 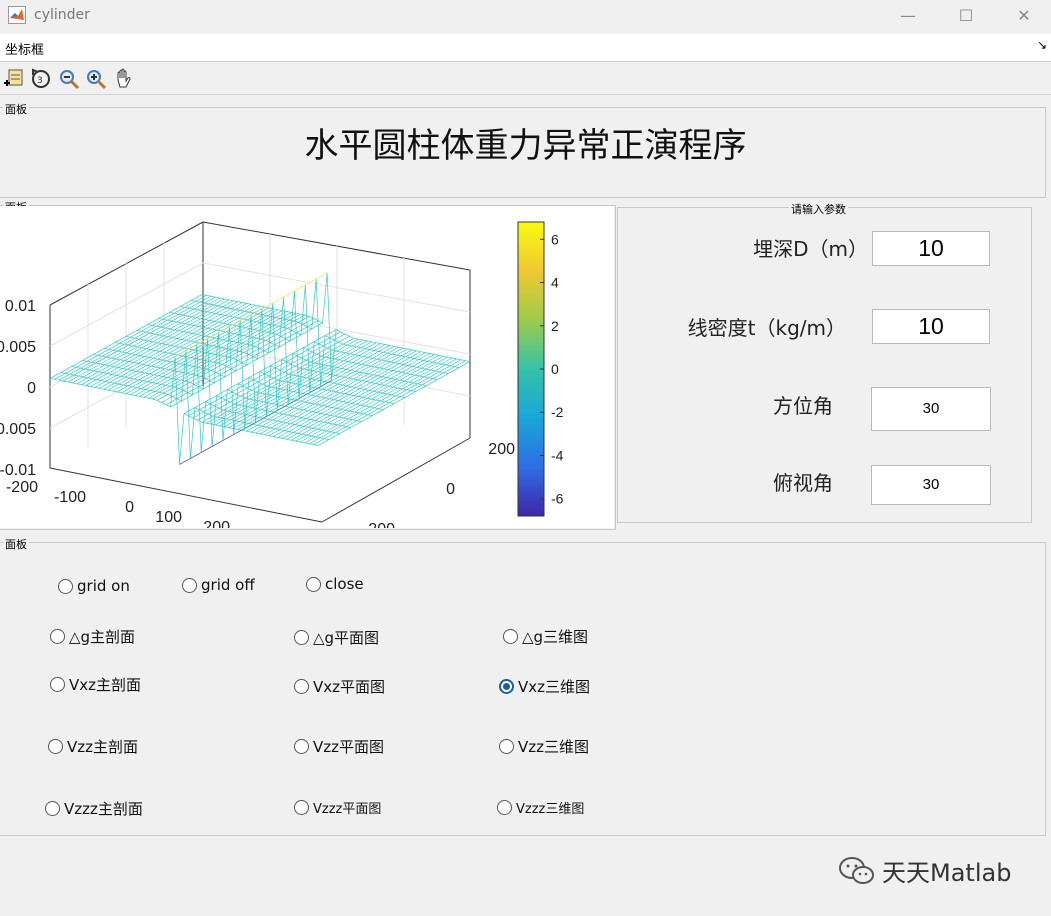 I want to click on svg-text: 3, so click(x=40, y=81).